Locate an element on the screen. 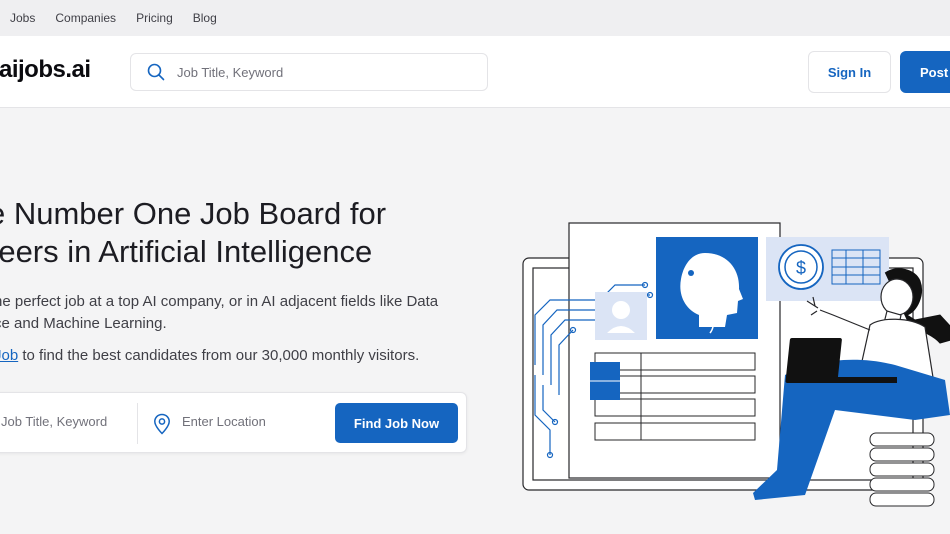  coin-stack is located at coordinates (902, 469).